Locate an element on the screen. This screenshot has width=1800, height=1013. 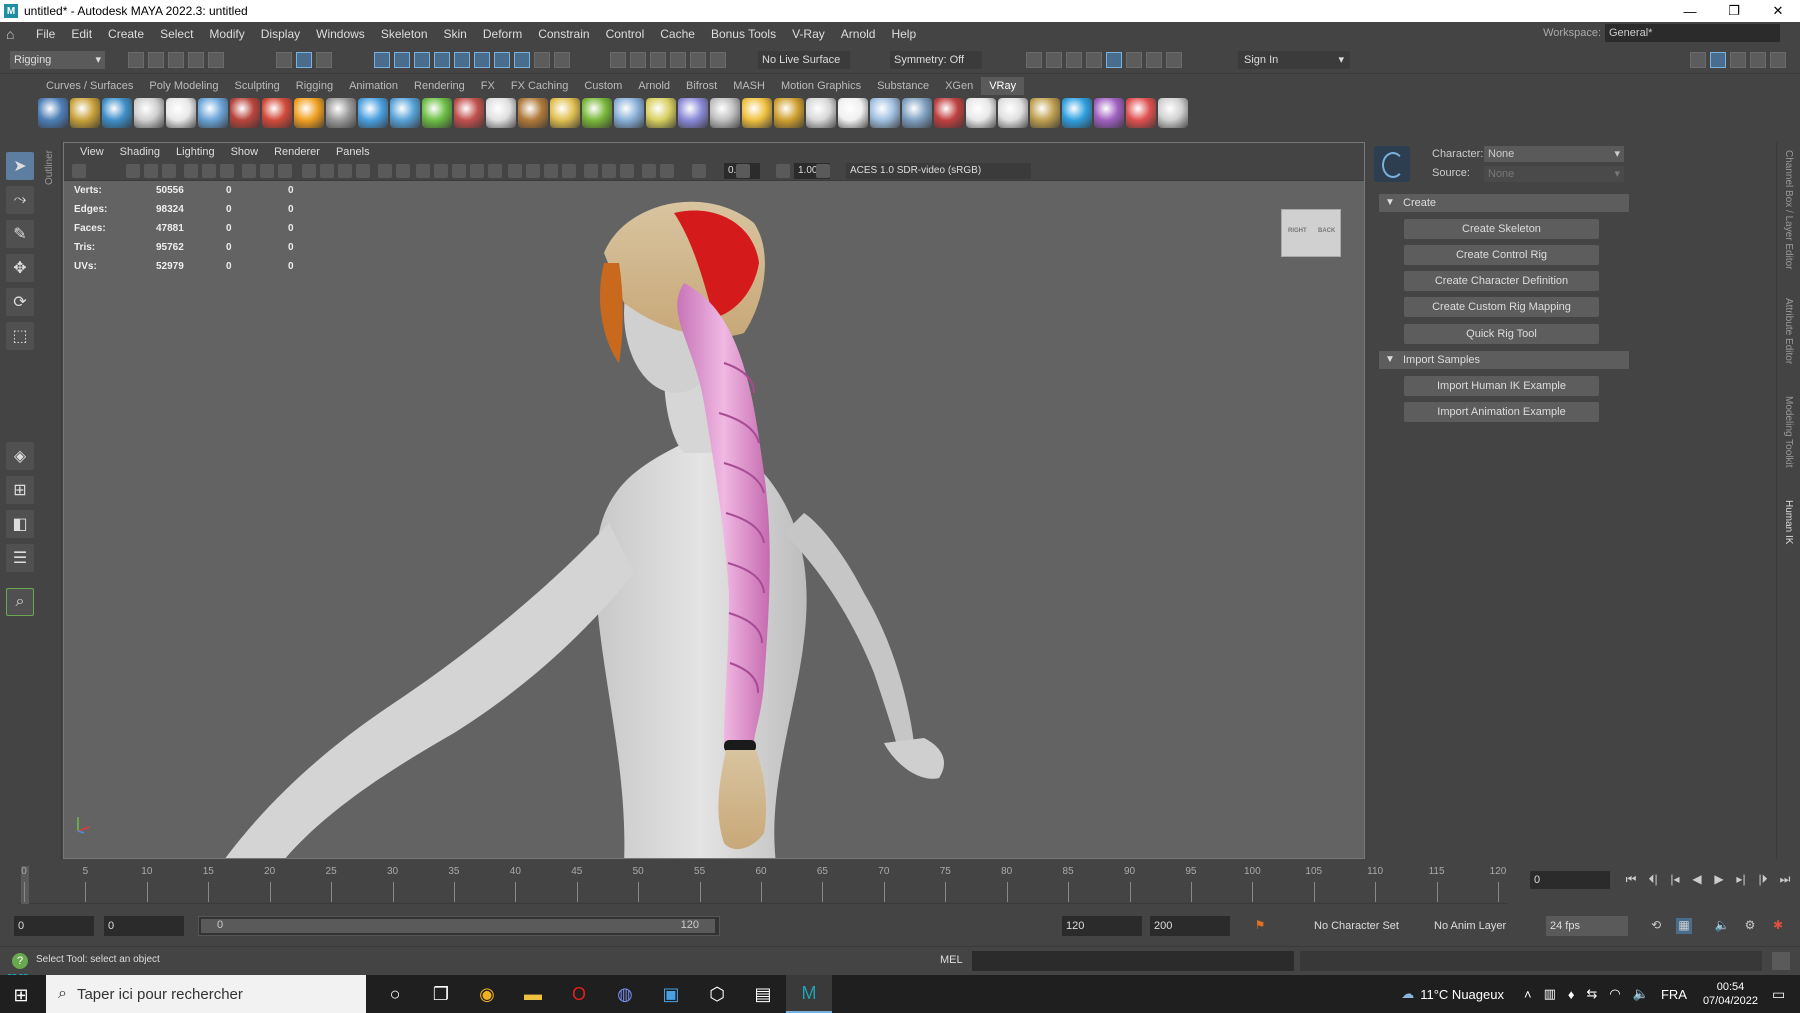
outliner-layout-icon: ☰ is located at coordinates (20, 558).